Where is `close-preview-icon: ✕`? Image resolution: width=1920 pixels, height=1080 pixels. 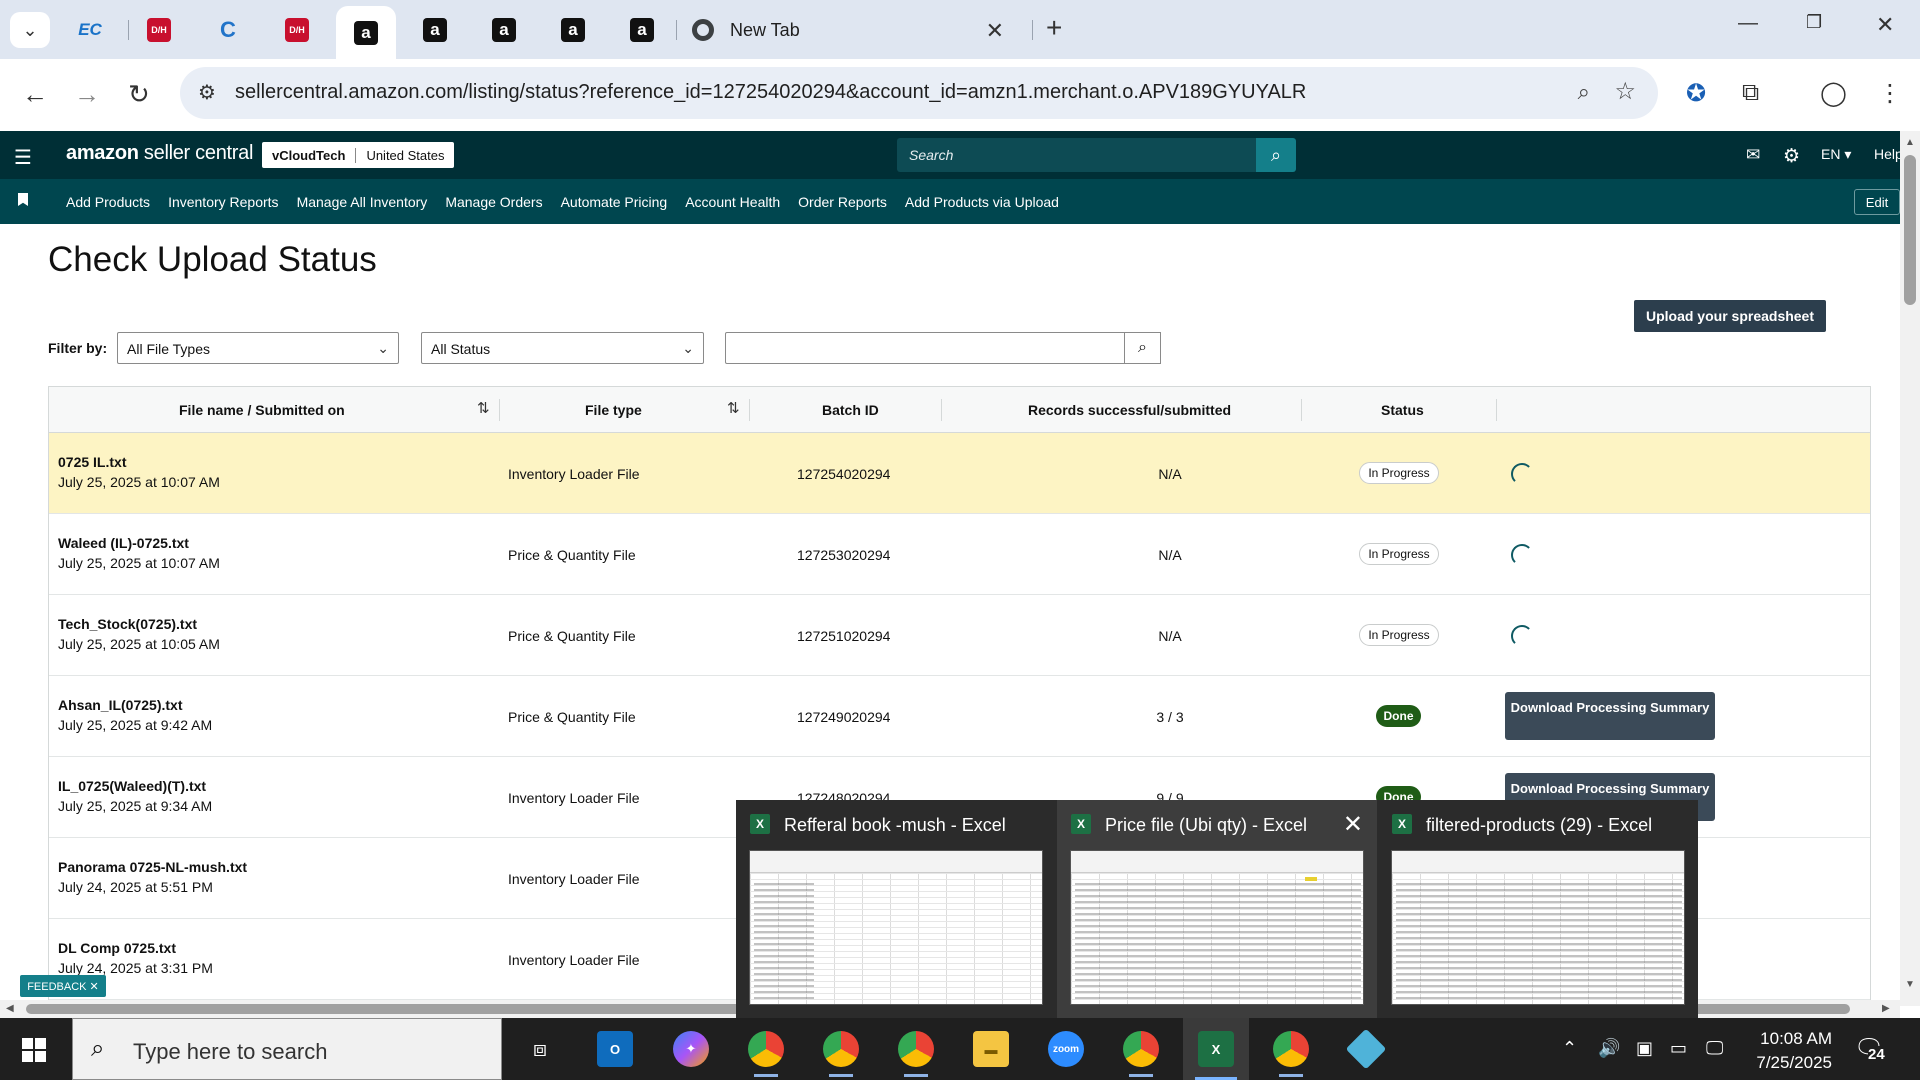 close-preview-icon: ✕ is located at coordinates (1353, 824).